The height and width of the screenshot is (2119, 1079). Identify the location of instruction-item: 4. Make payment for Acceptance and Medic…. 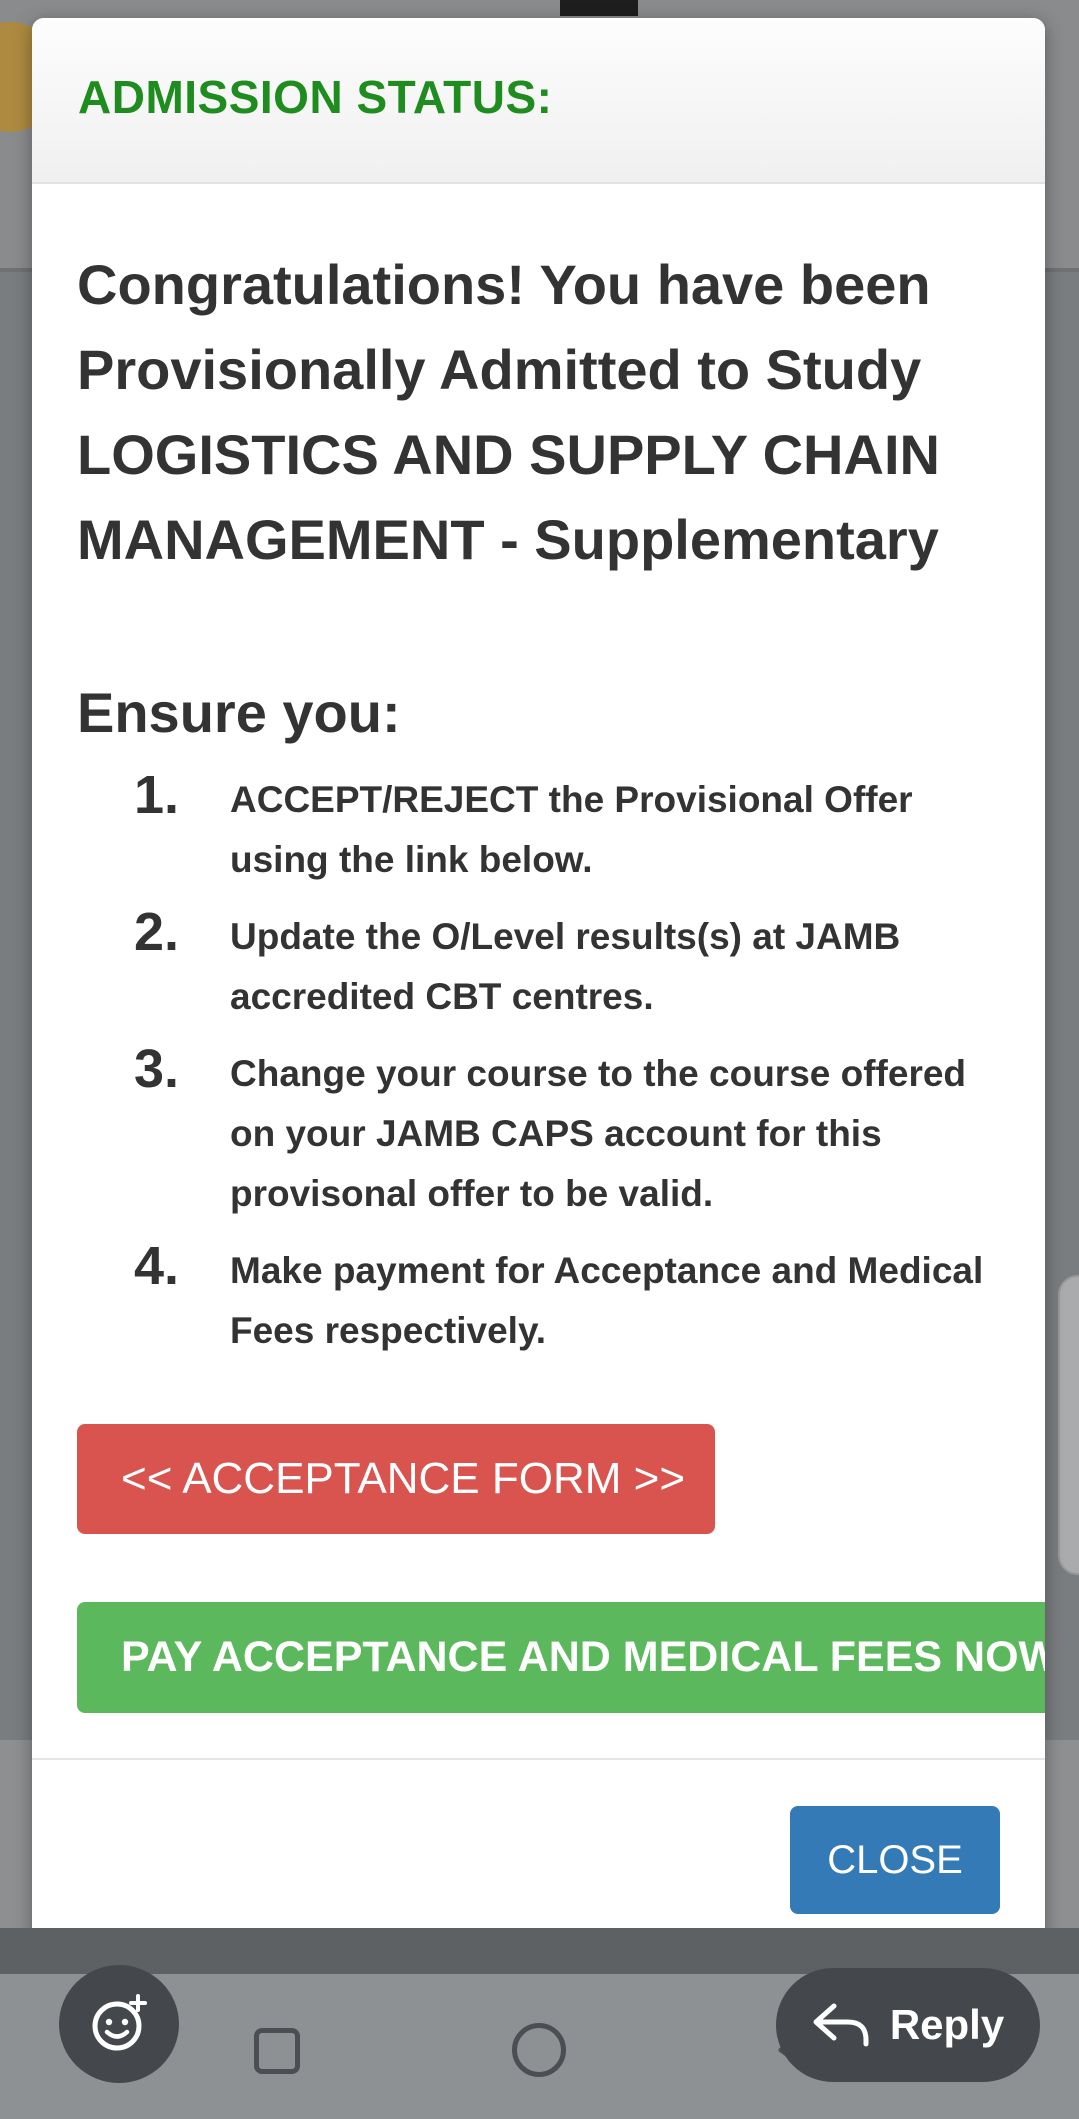
(574, 1298).